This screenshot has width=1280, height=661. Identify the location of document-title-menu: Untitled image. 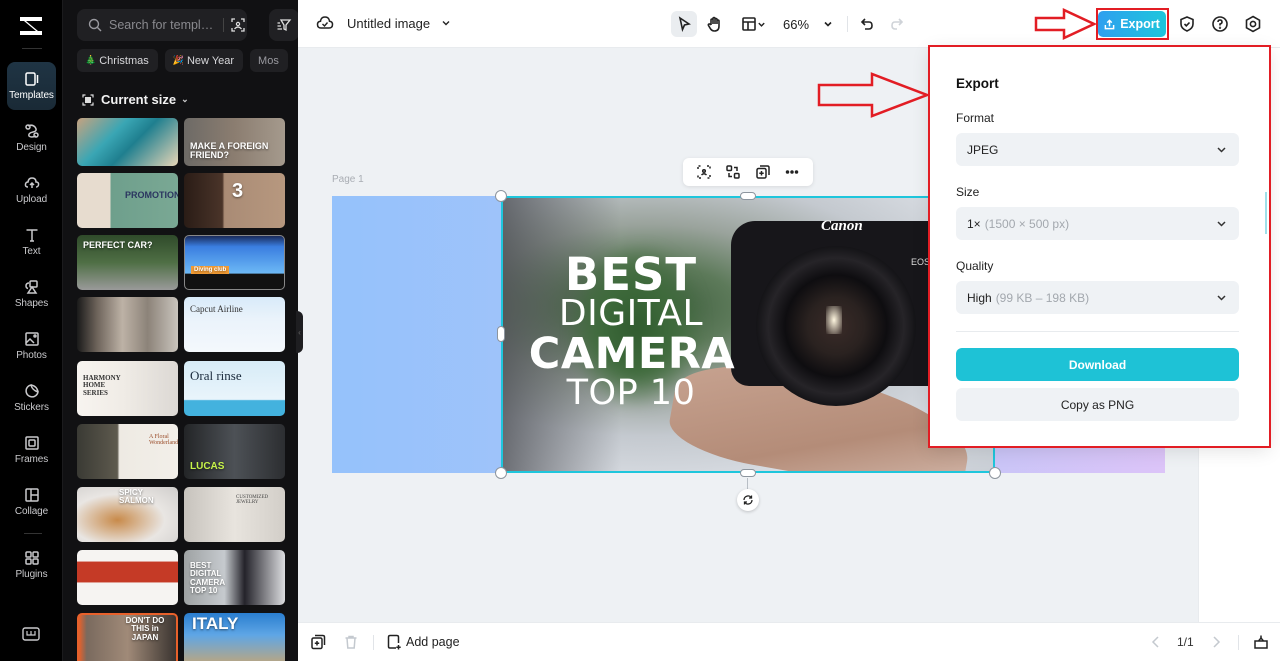
(383, 23).